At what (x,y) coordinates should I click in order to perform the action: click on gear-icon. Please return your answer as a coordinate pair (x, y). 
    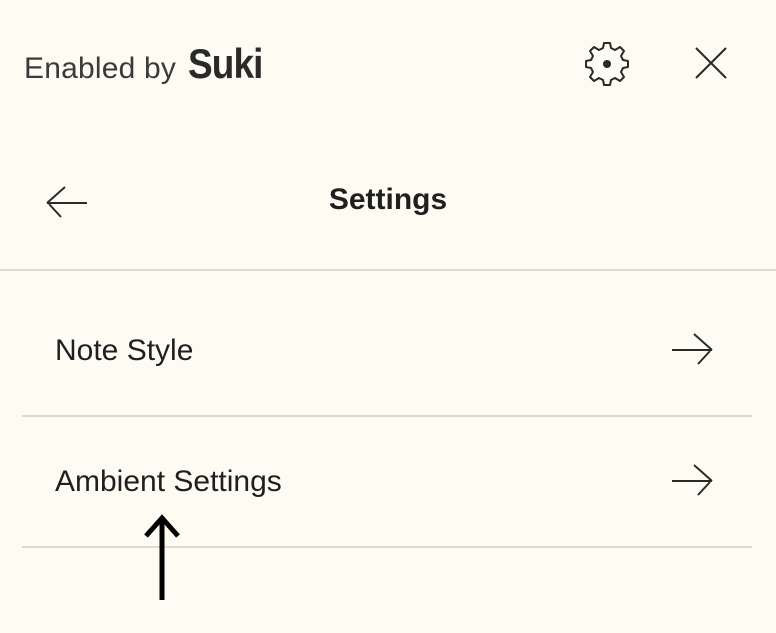
    Looking at the image, I should click on (607, 64).